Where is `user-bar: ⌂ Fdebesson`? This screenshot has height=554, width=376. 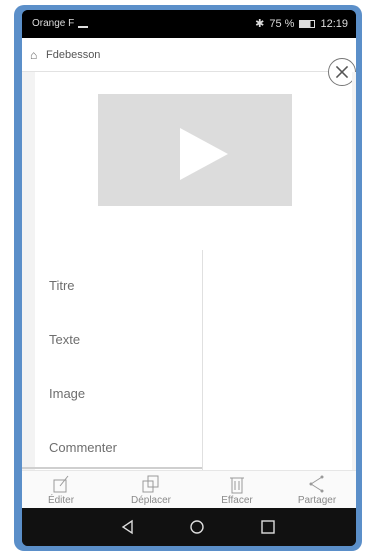 user-bar: ⌂ Fdebesson is located at coordinates (189, 55).